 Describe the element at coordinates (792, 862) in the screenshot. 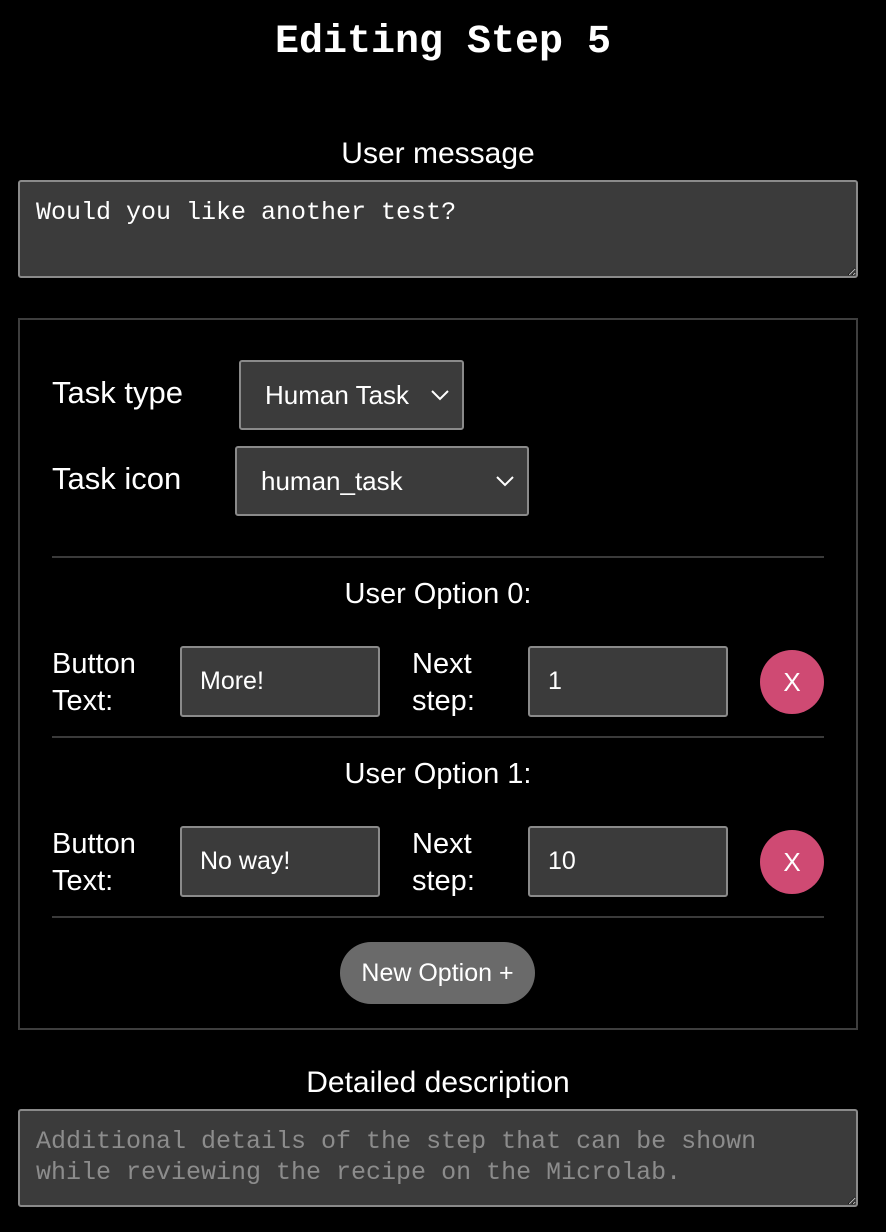

I see `remove-option-1-button: X` at that location.